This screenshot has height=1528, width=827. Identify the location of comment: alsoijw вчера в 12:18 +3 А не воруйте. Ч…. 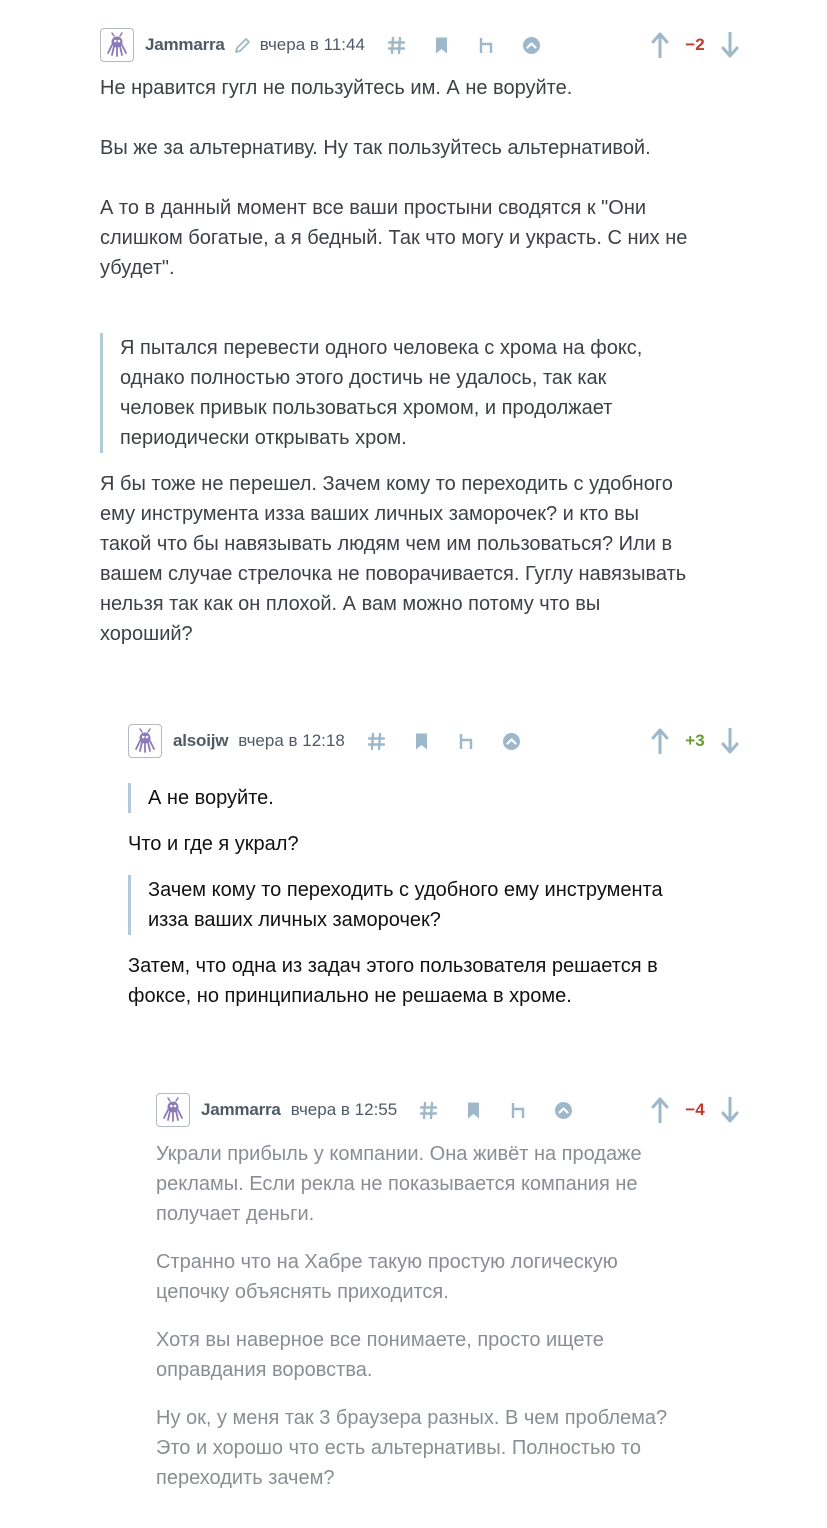
(434, 867).